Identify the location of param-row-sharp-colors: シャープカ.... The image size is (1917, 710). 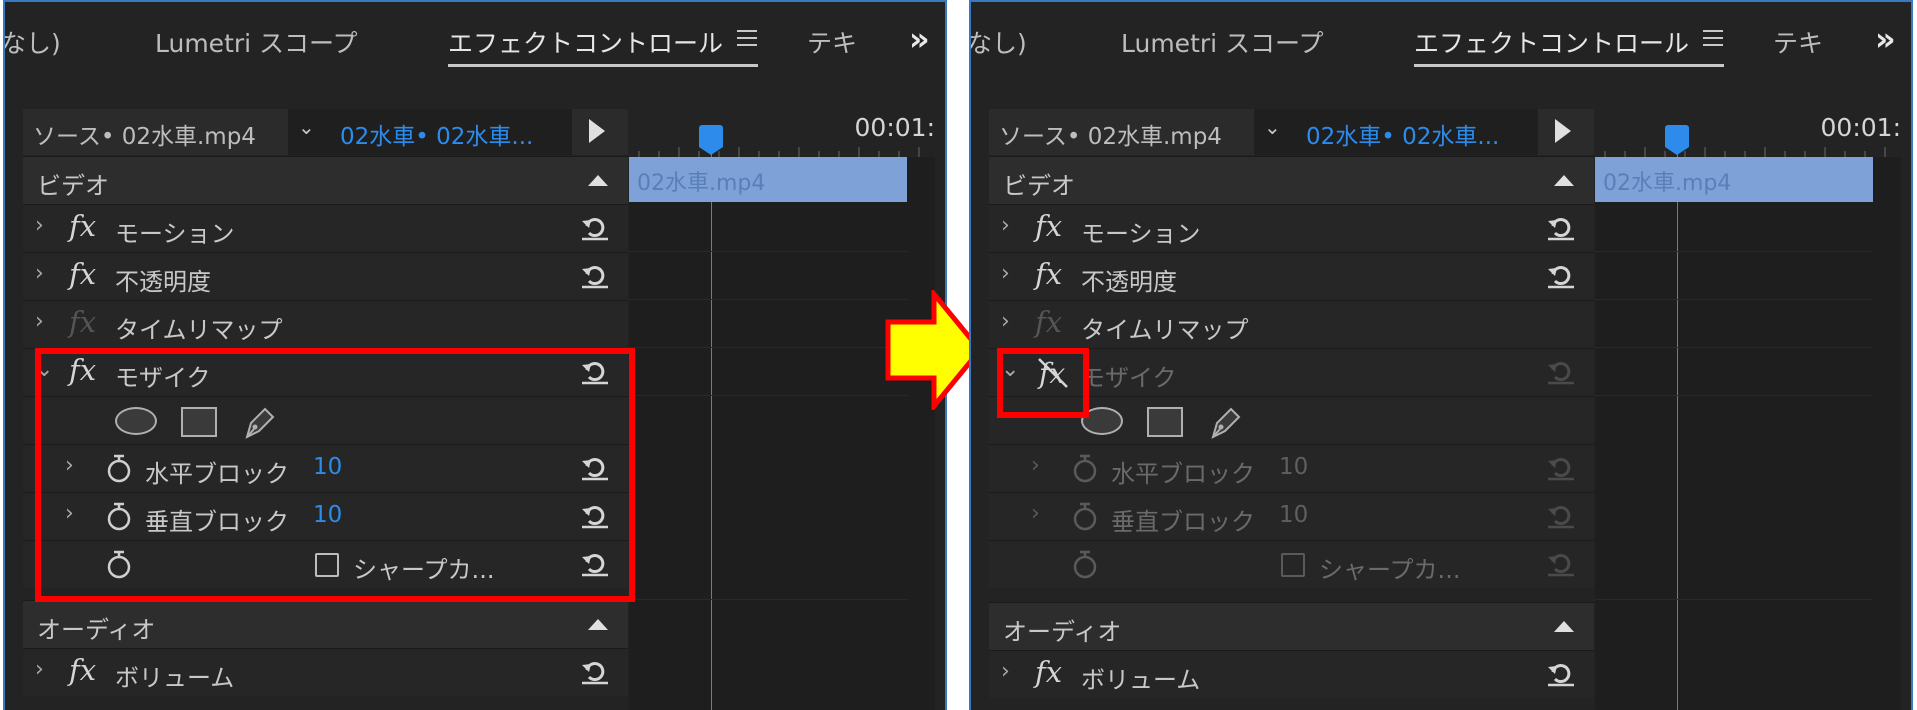
(1291, 564).